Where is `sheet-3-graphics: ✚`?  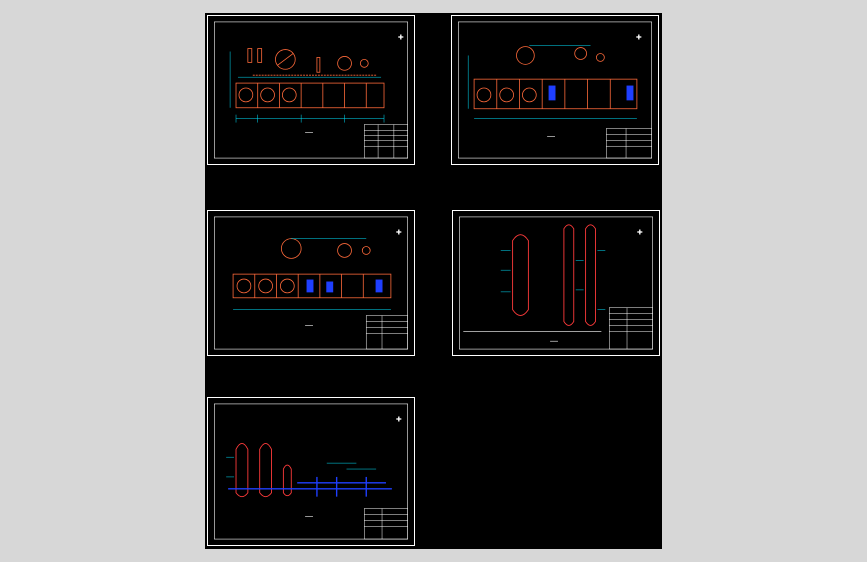 sheet-3-graphics: ✚ is located at coordinates (311, 283).